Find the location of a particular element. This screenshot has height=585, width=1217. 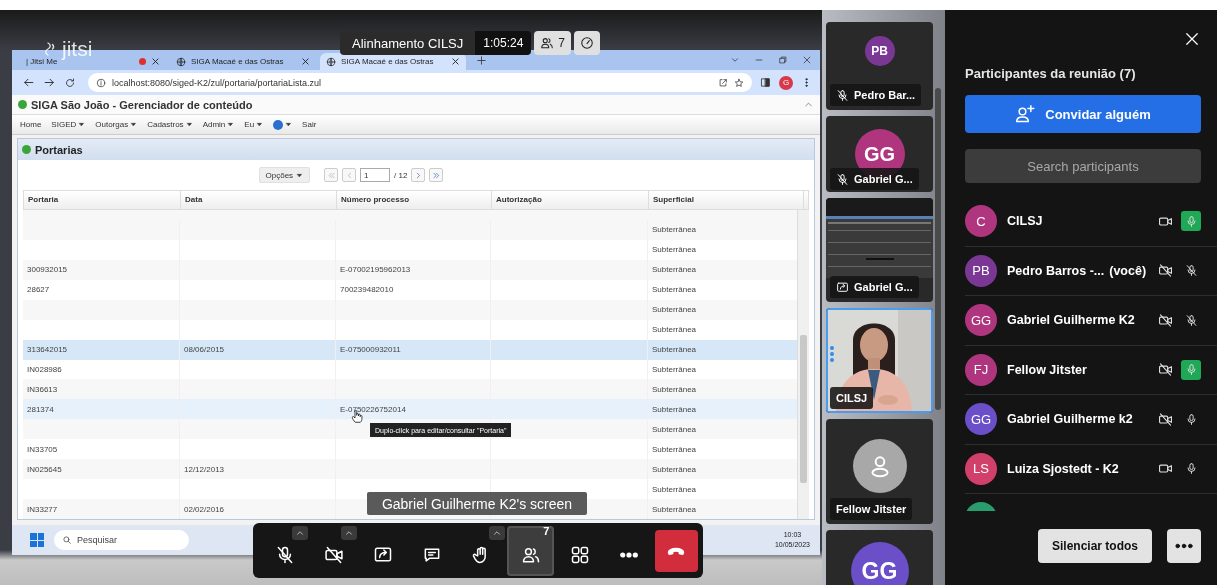

panel-title: Portarias is located at coordinates (59, 149).